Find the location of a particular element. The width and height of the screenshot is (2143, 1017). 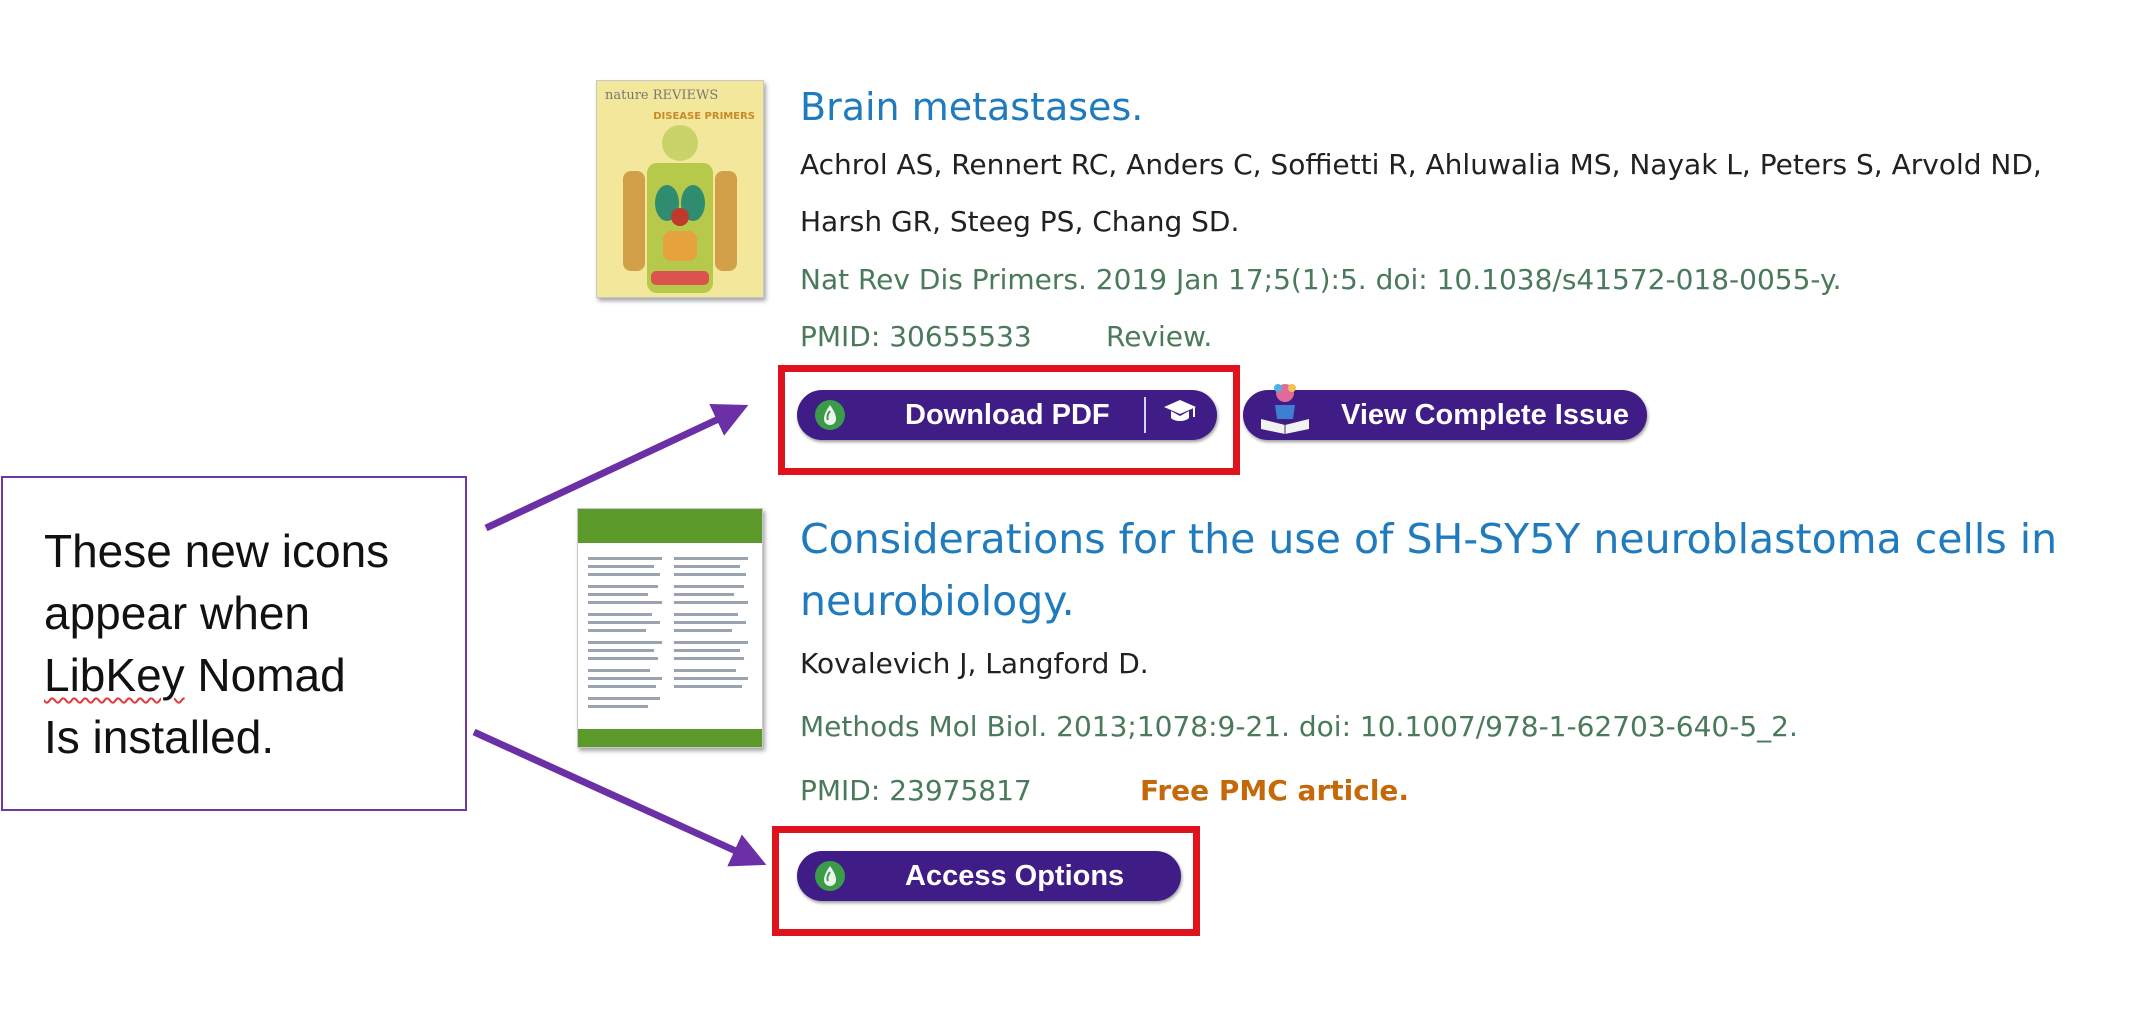

article-type: Review. is located at coordinates (1159, 336).